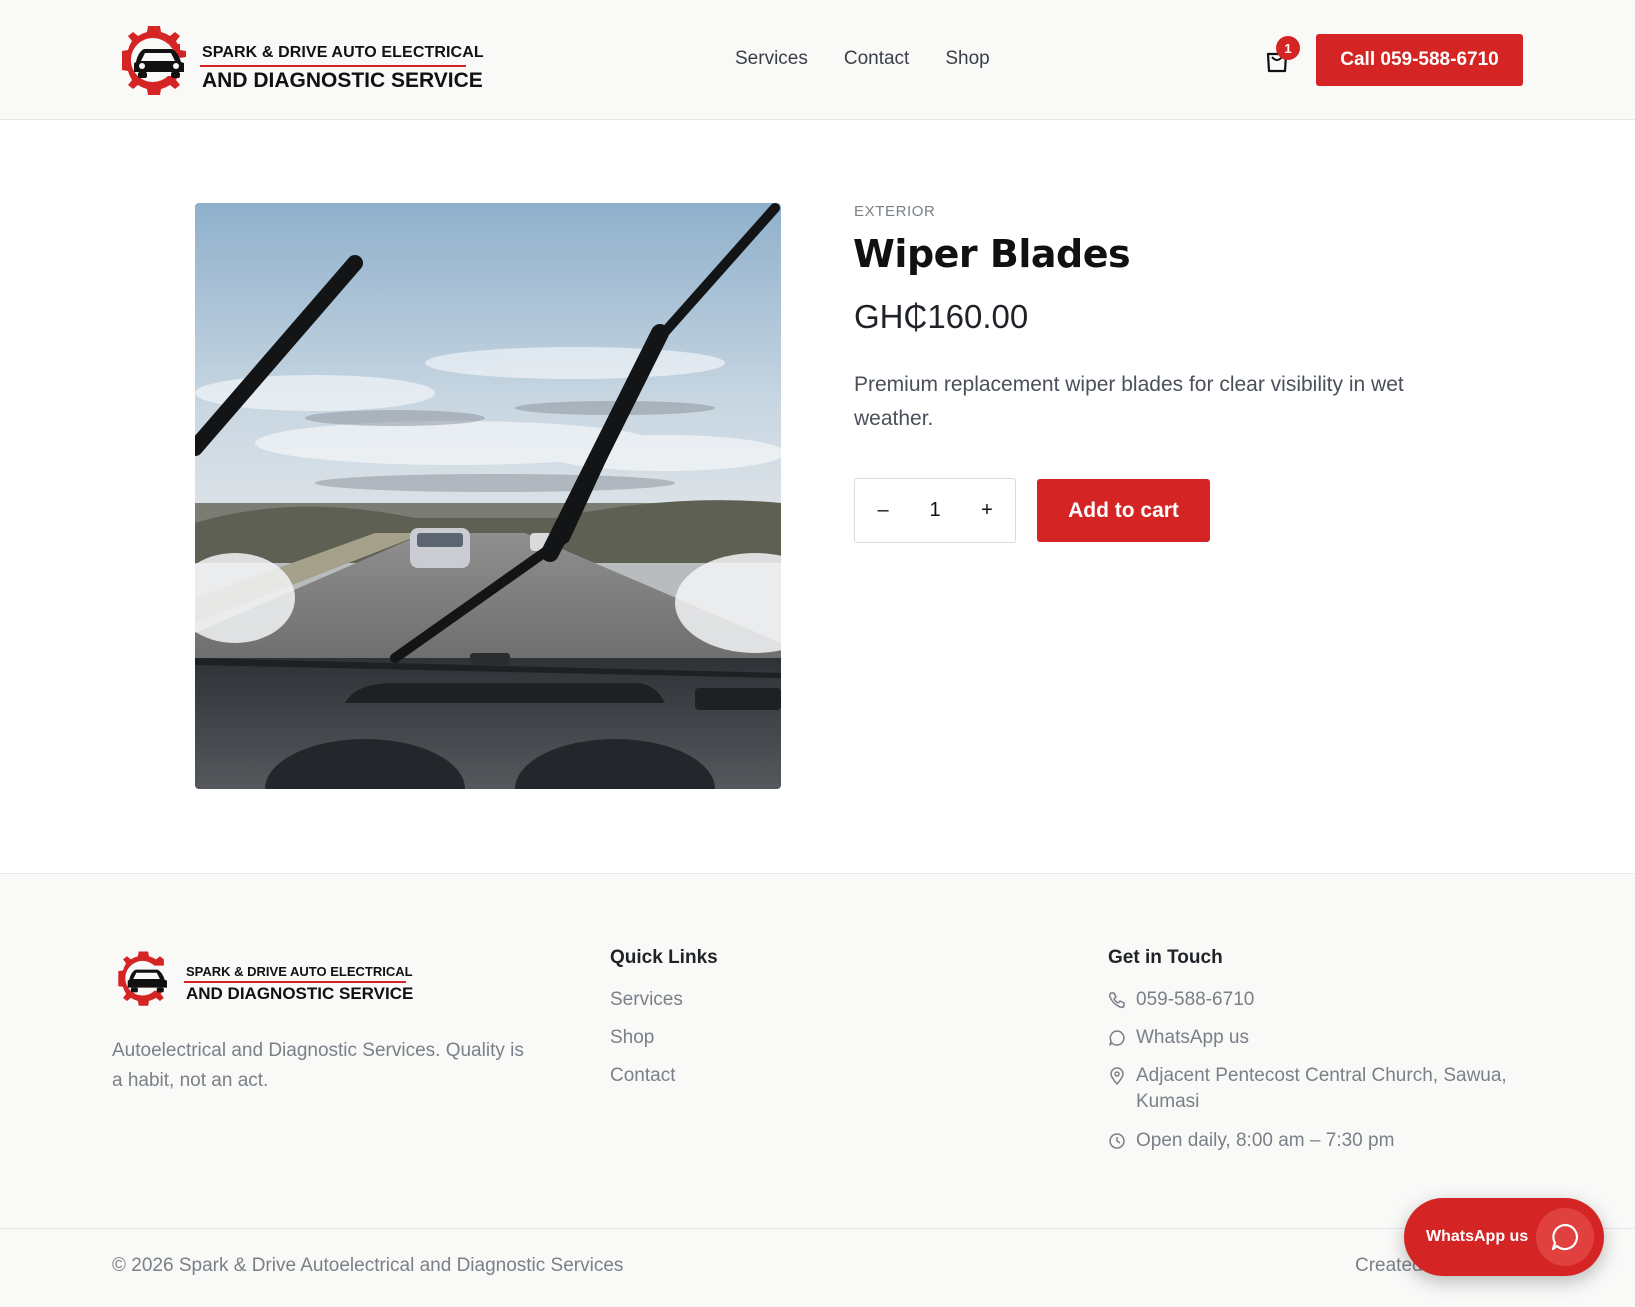  What do you see at coordinates (646, 1000) in the screenshot?
I see `footer-link-services: Services` at bounding box center [646, 1000].